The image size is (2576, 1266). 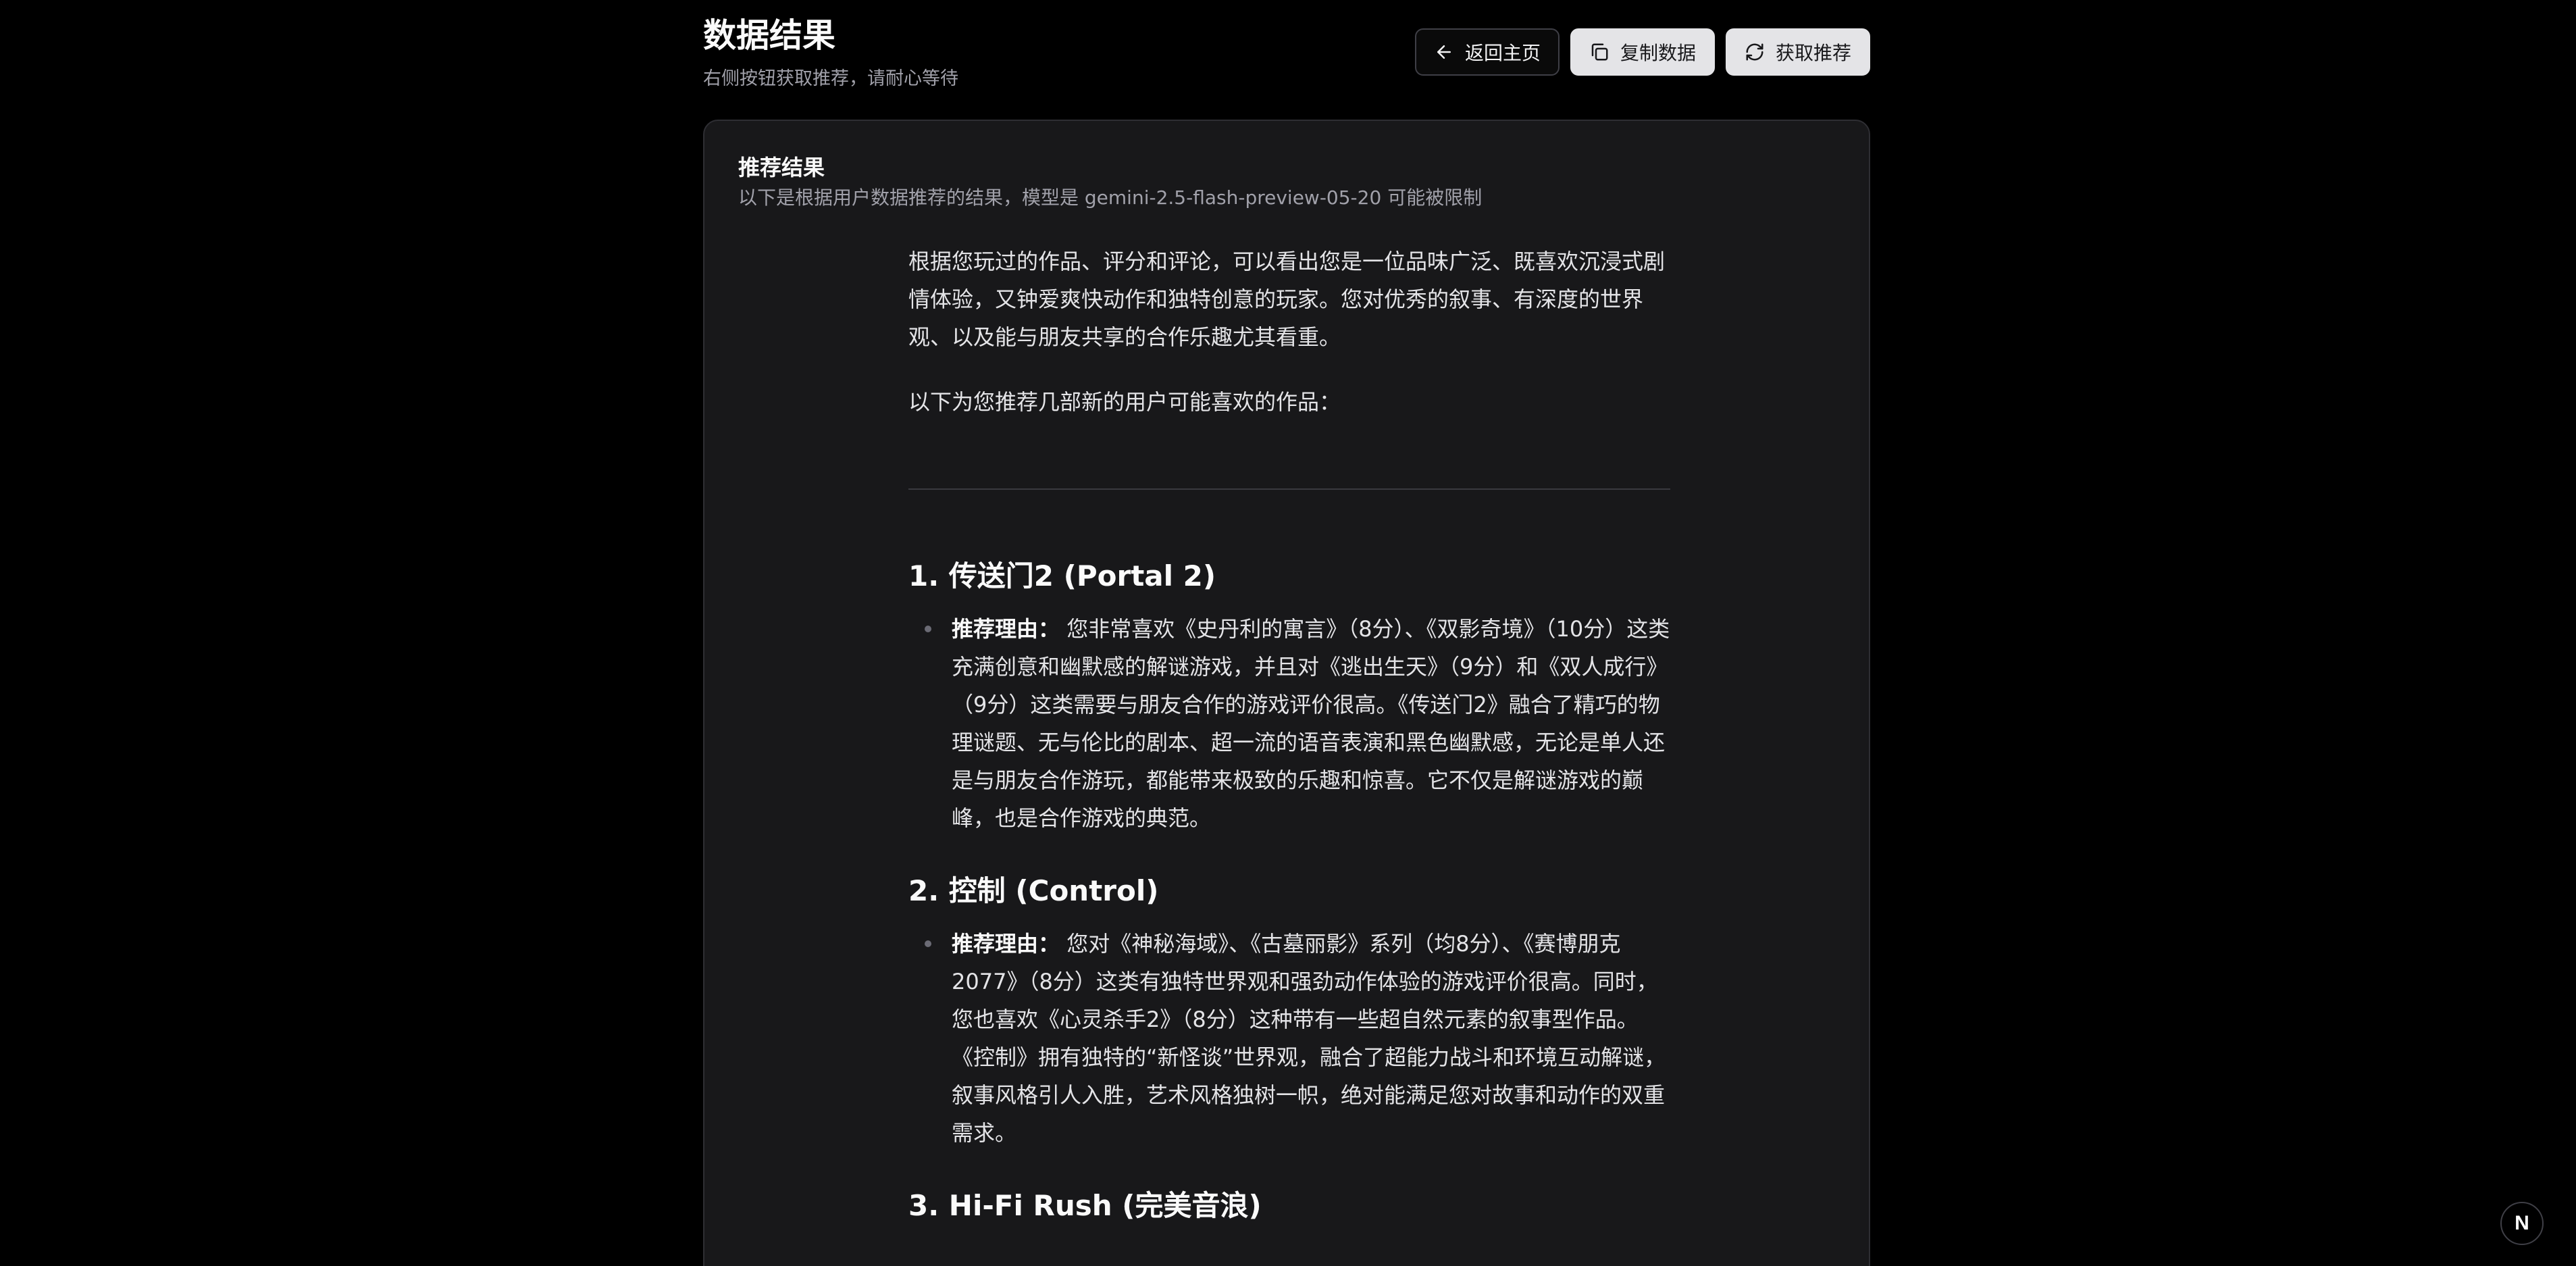 I want to click on back-home-button: 返回主页, so click(x=1487, y=52).